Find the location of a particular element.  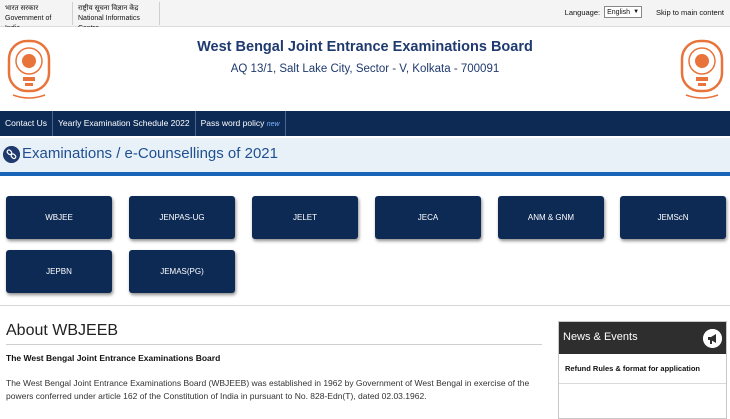

news-divider is located at coordinates (642, 383).